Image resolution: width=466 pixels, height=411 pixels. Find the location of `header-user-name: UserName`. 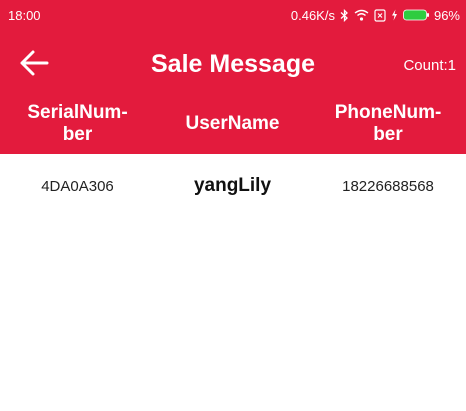

header-user-name: UserName is located at coordinates (232, 124).